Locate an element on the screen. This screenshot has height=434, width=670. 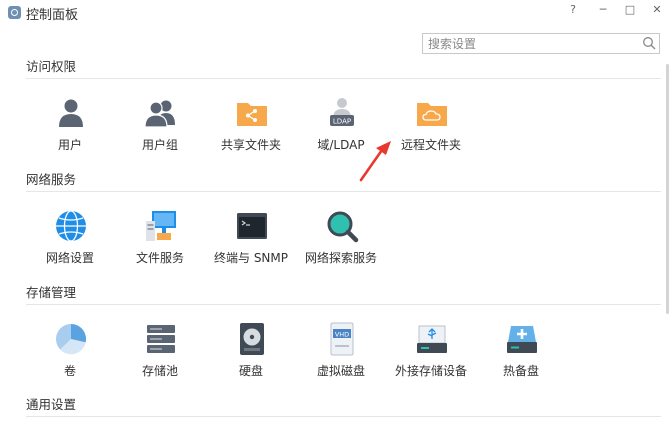
control-item-hot-spare: 热备盘 is located at coordinates (521, 354).